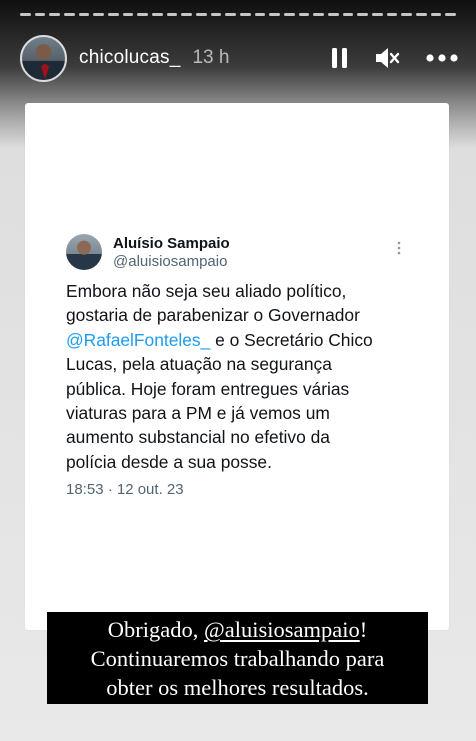 The width and height of the screenshot is (476, 741). I want to click on tweet-line: pública. Hoje foram entregues várias, so click(208, 388).